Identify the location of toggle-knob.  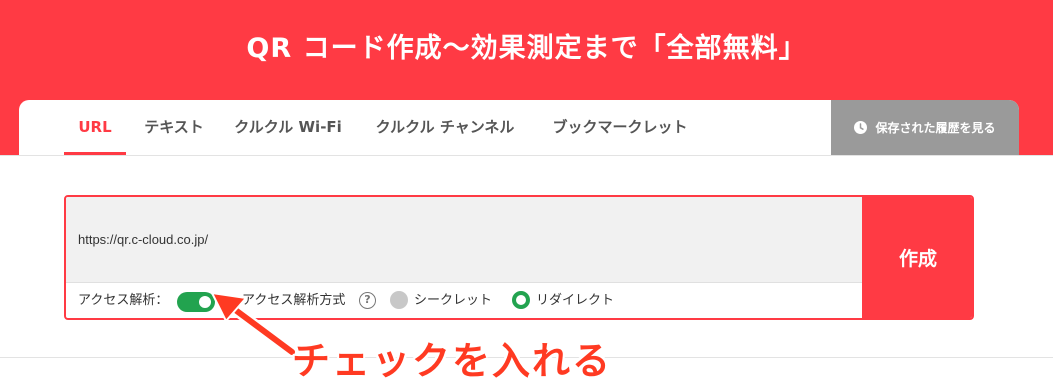
(205, 302).